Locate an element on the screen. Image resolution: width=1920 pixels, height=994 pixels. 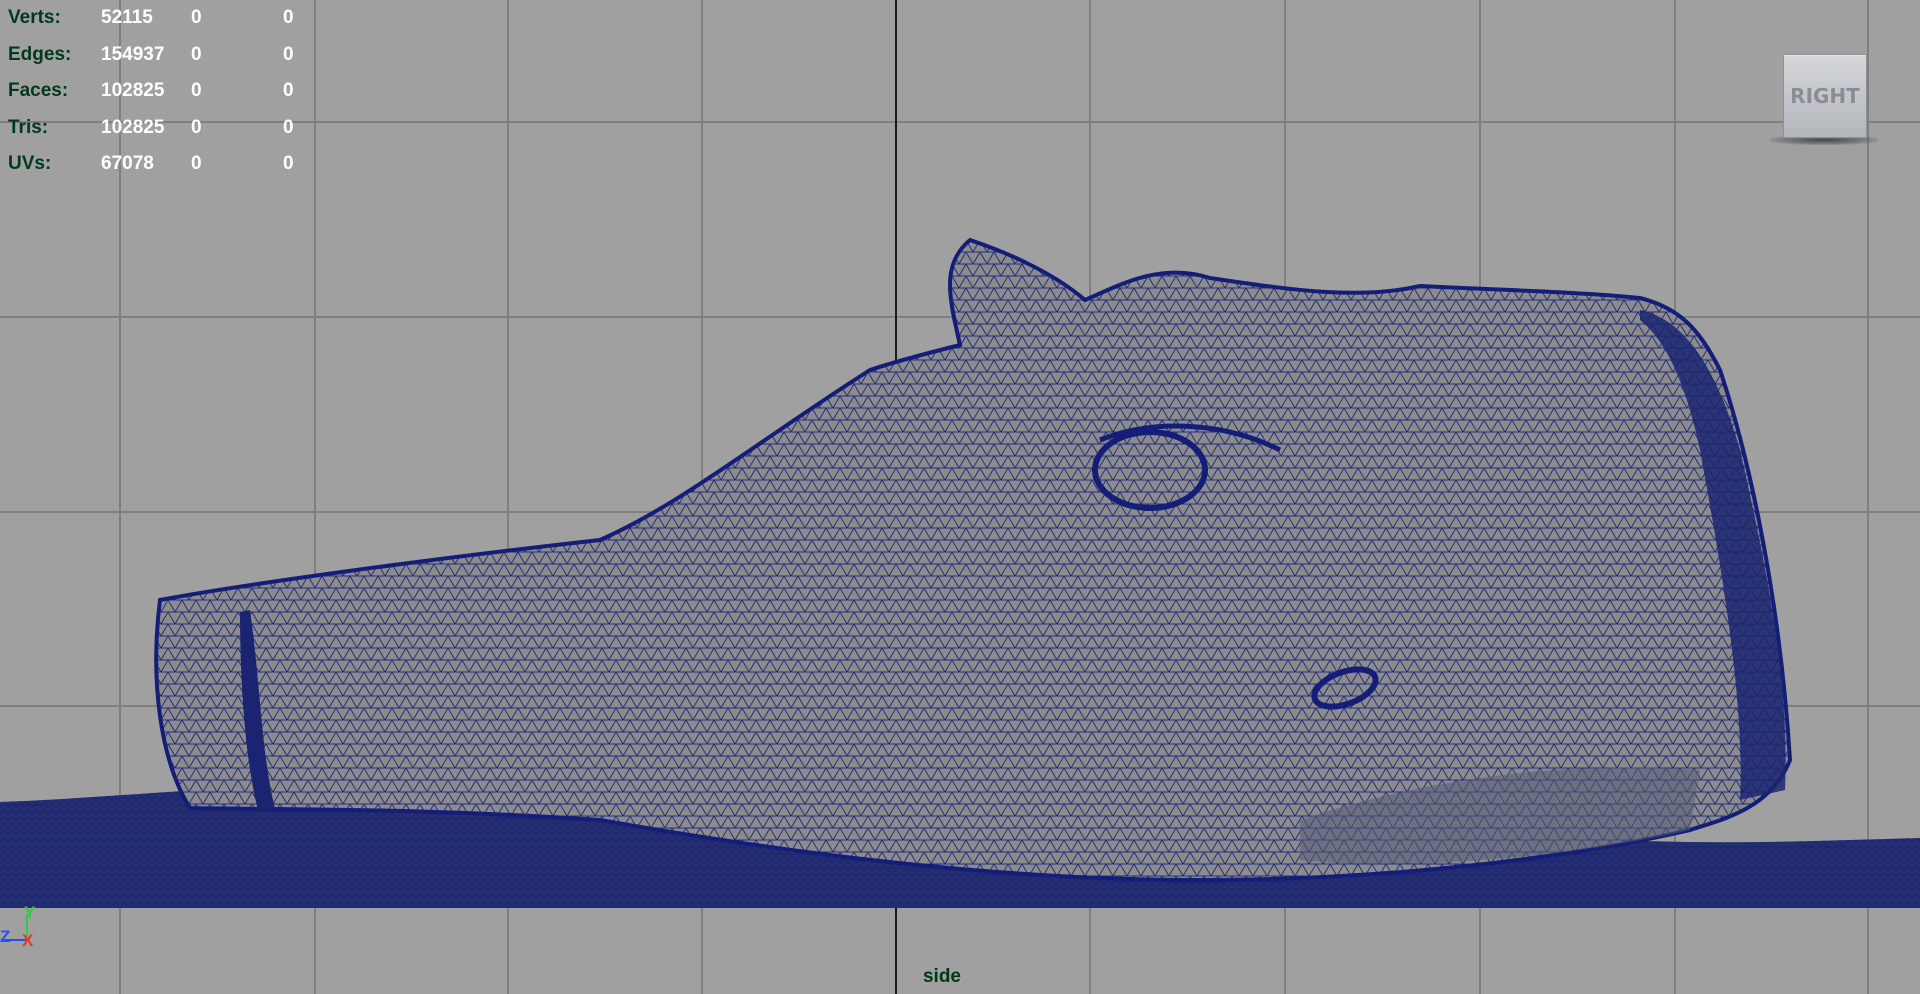
axis-z-label: Z is located at coordinates (5, 936).